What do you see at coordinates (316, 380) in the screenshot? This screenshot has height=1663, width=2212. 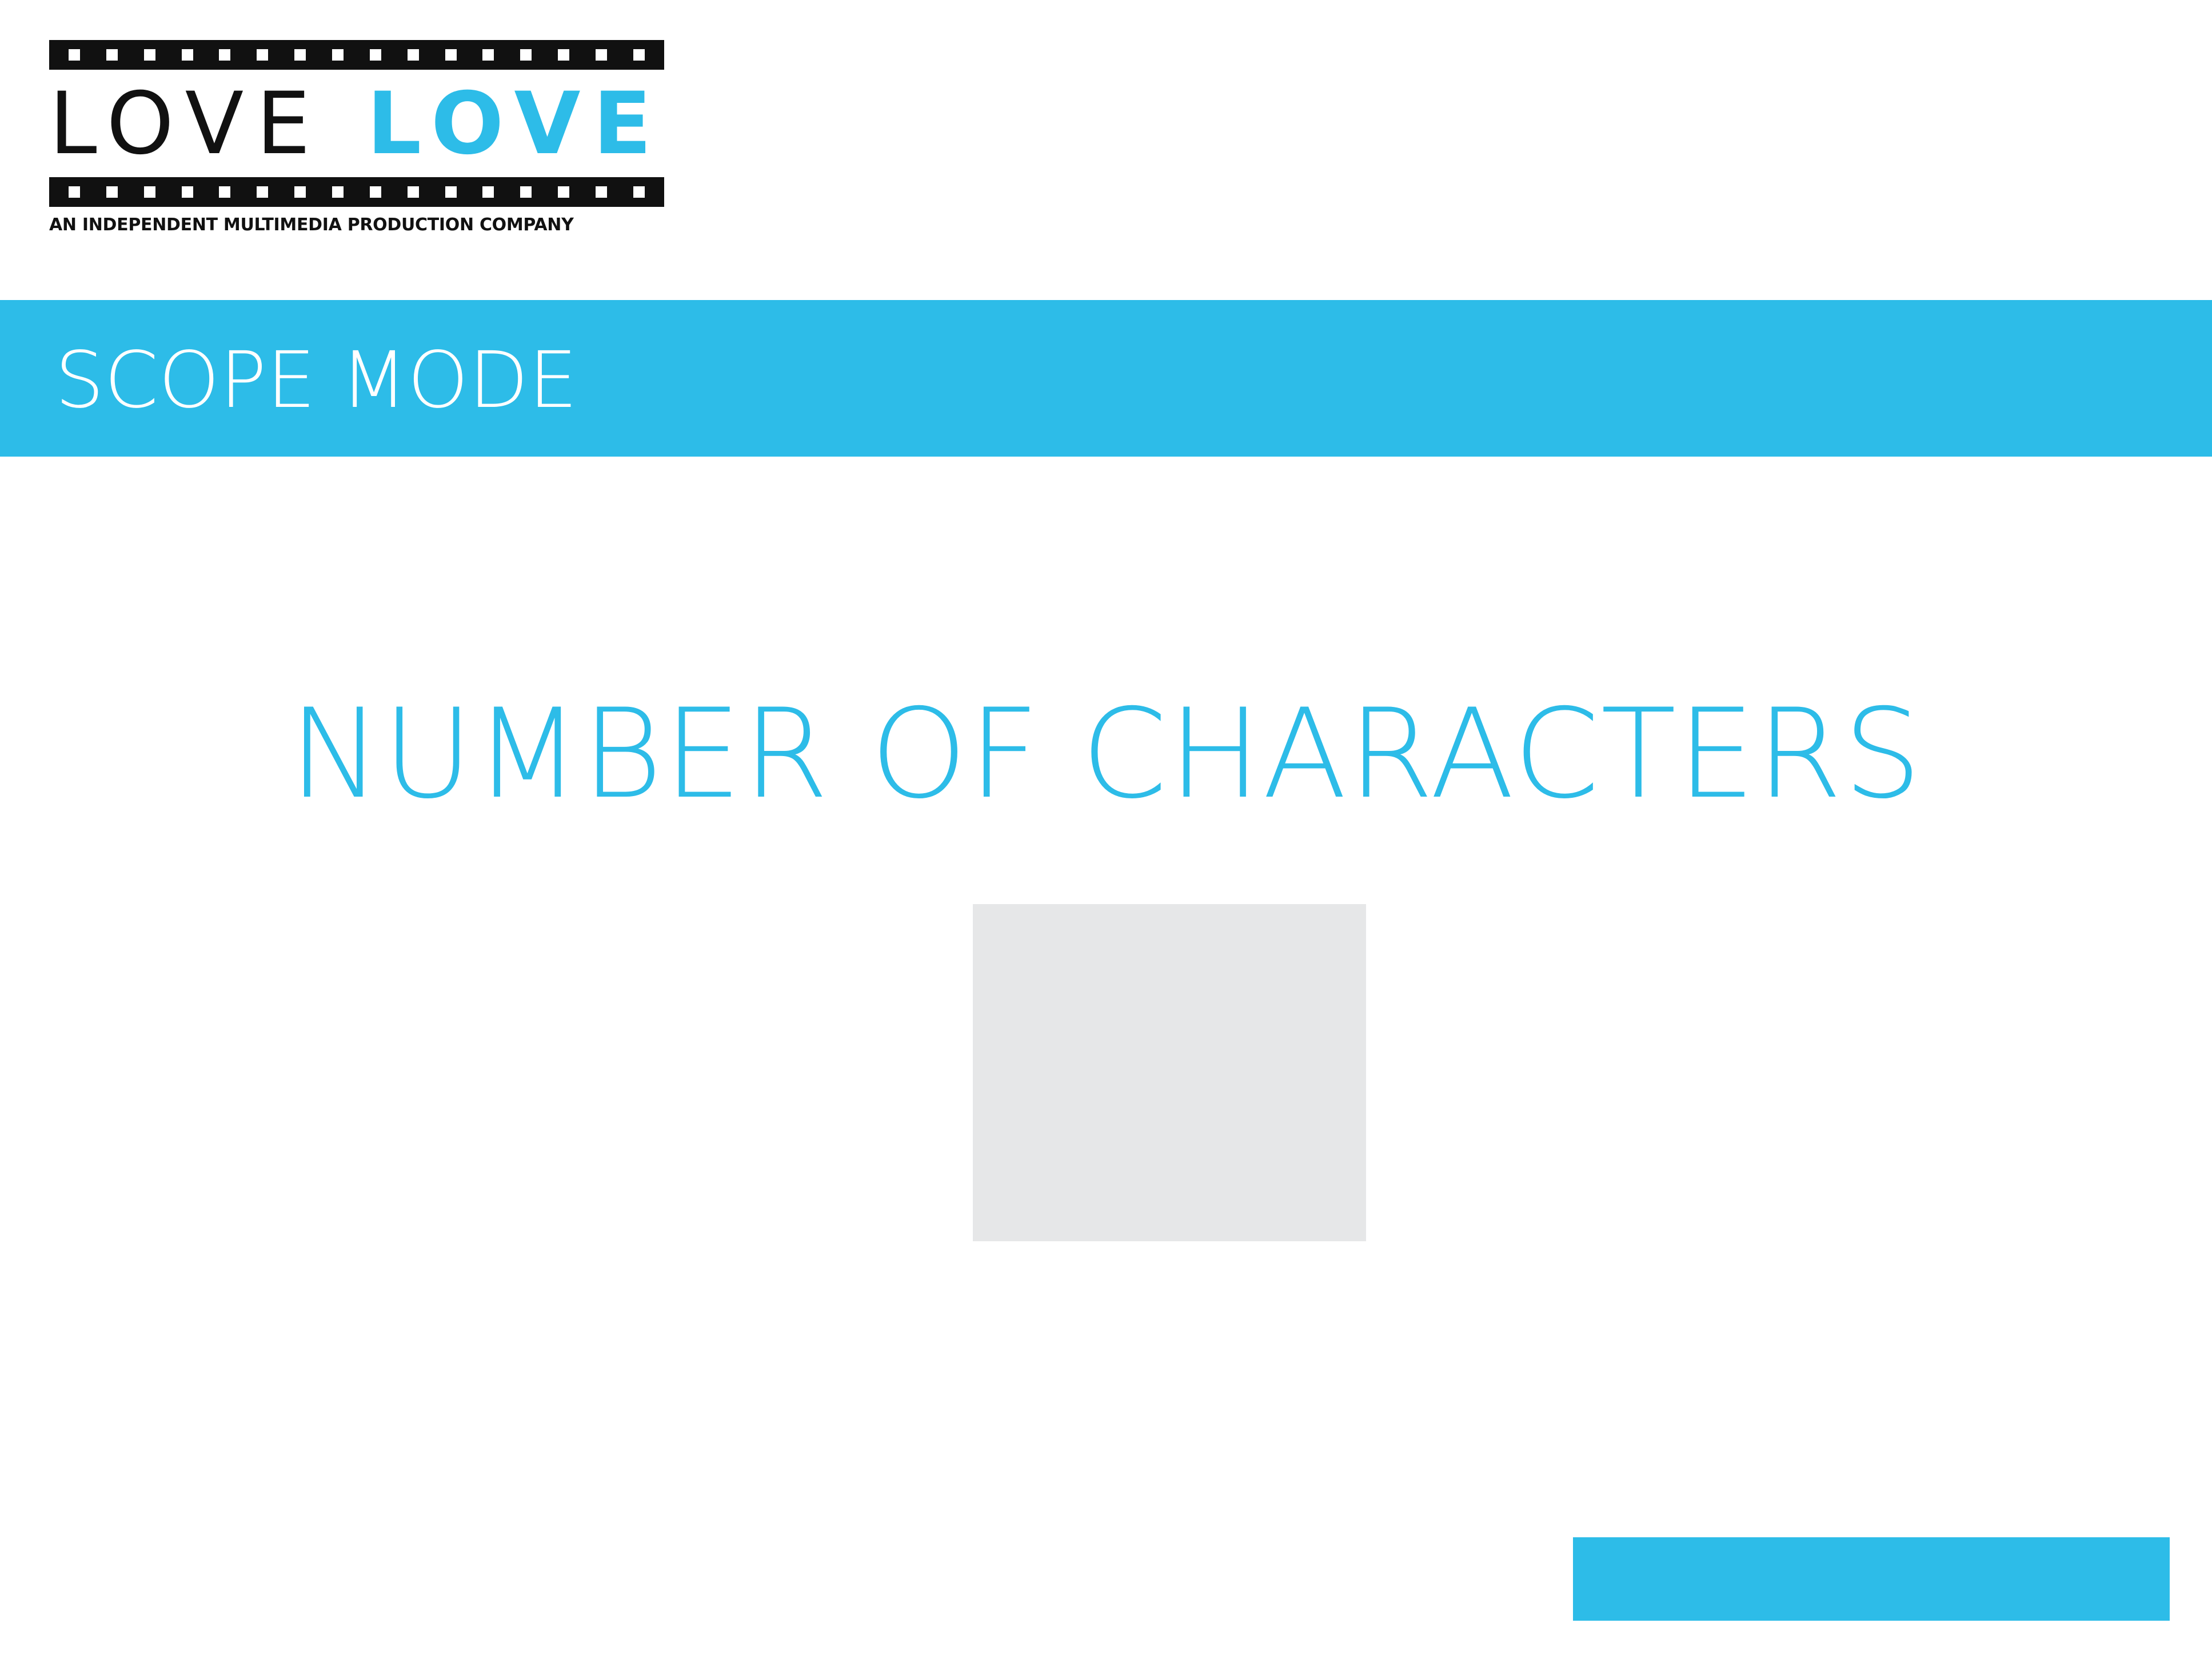 I see `mode-title: SCOPE MODE` at bounding box center [316, 380].